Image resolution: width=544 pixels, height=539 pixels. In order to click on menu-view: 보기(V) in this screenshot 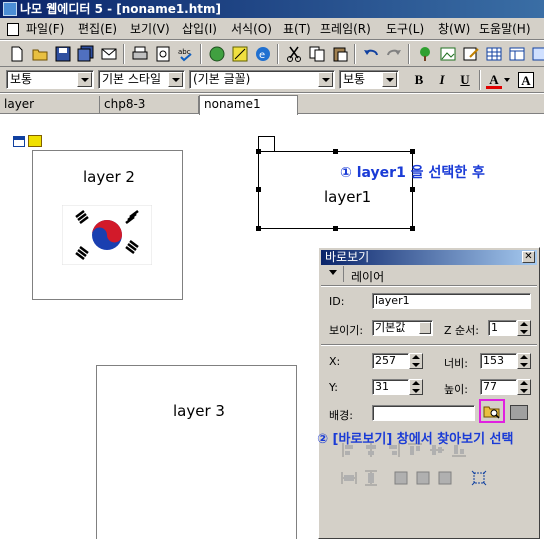, I will do `click(150, 29)`.